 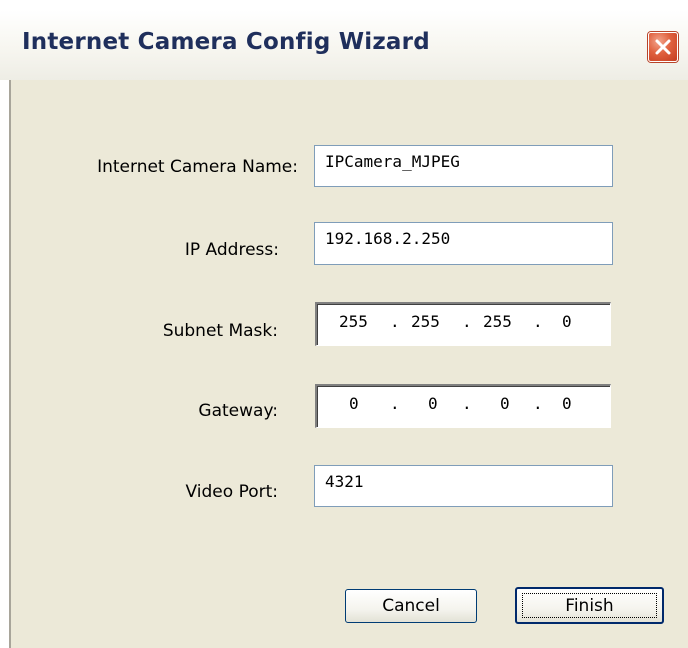 I want to click on close-icon, so click(x=663, y=47).